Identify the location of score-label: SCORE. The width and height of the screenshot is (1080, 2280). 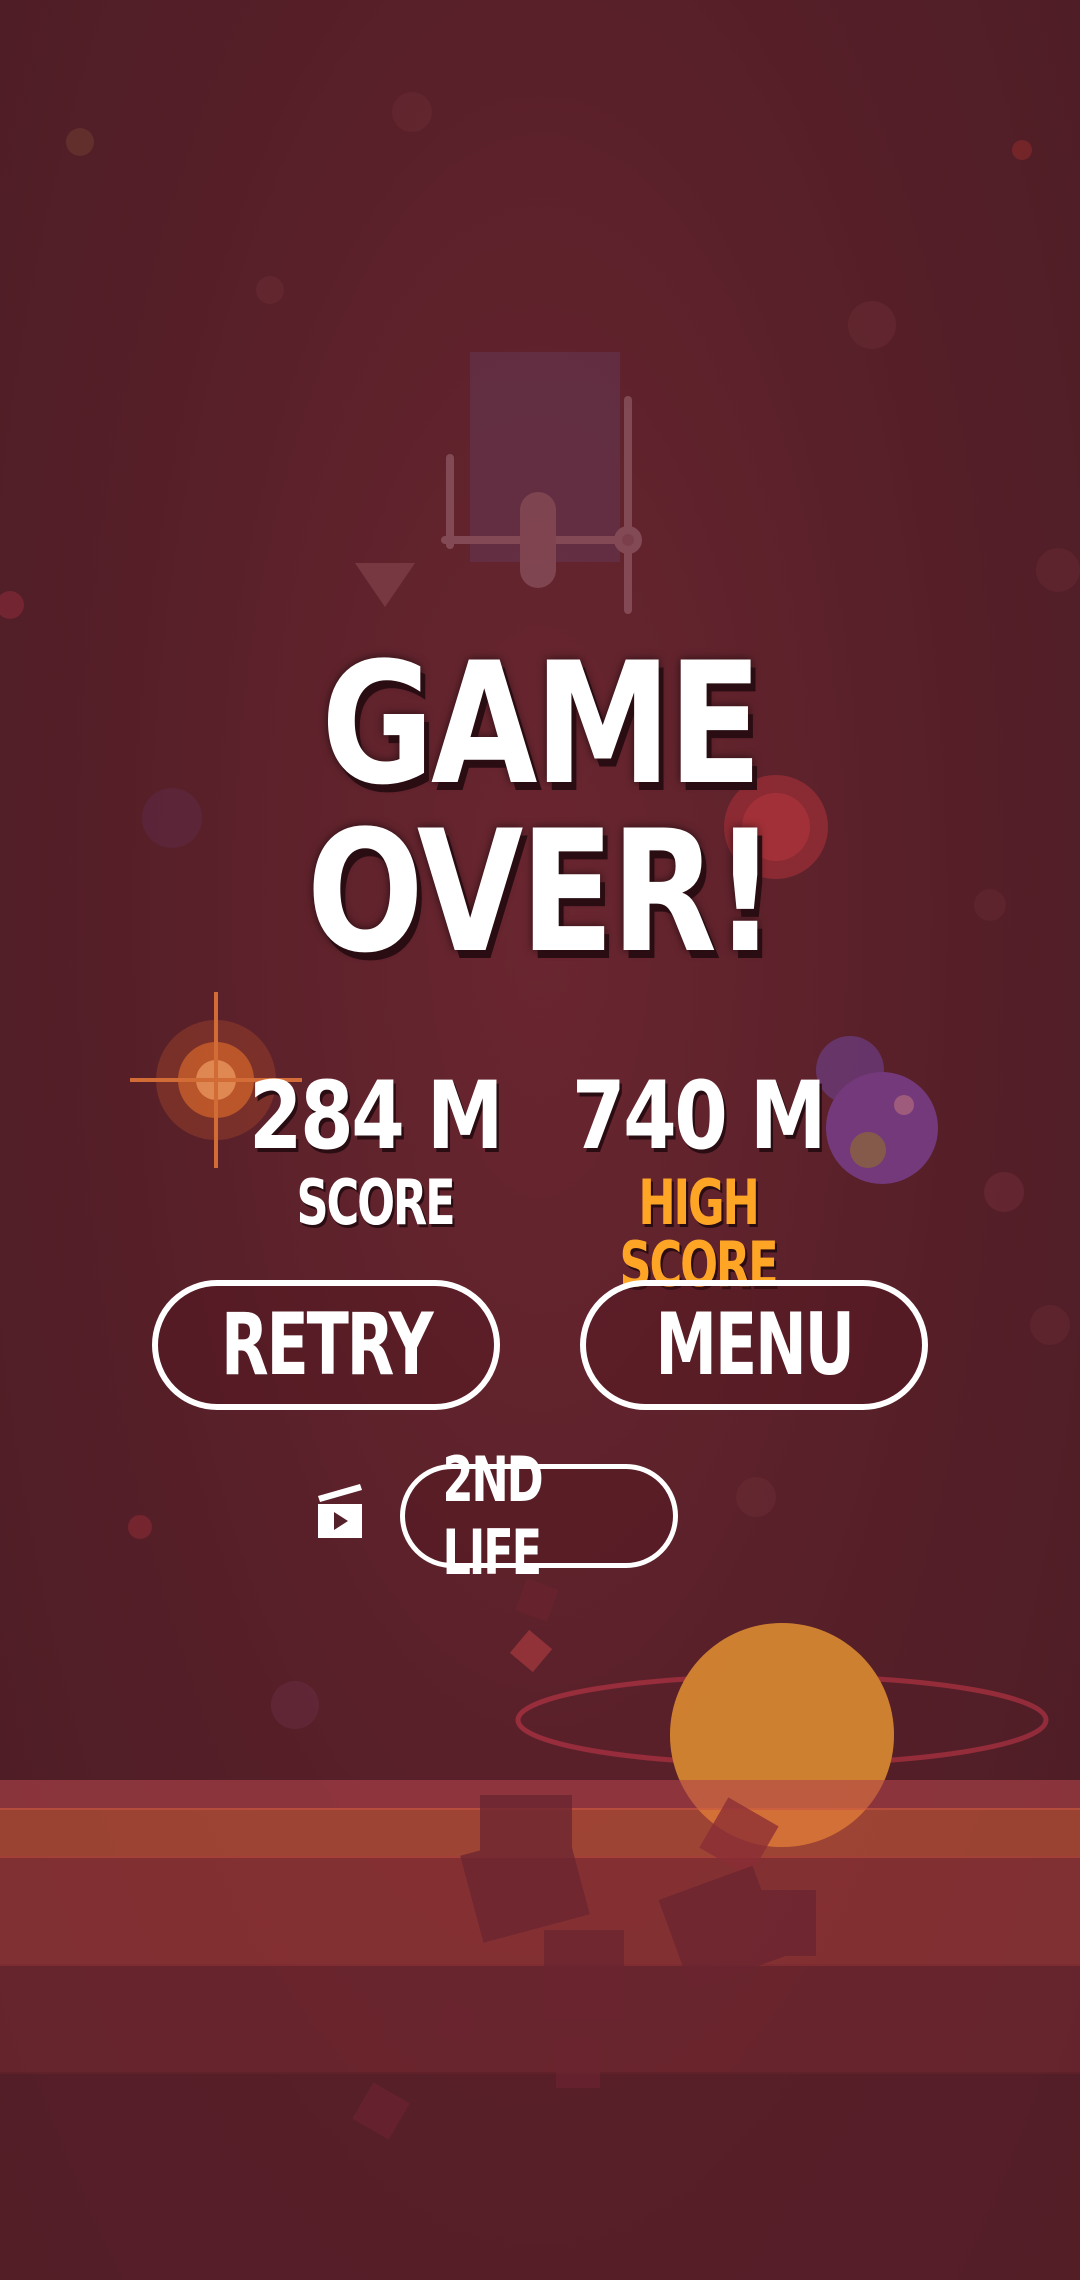
(376, 1202).